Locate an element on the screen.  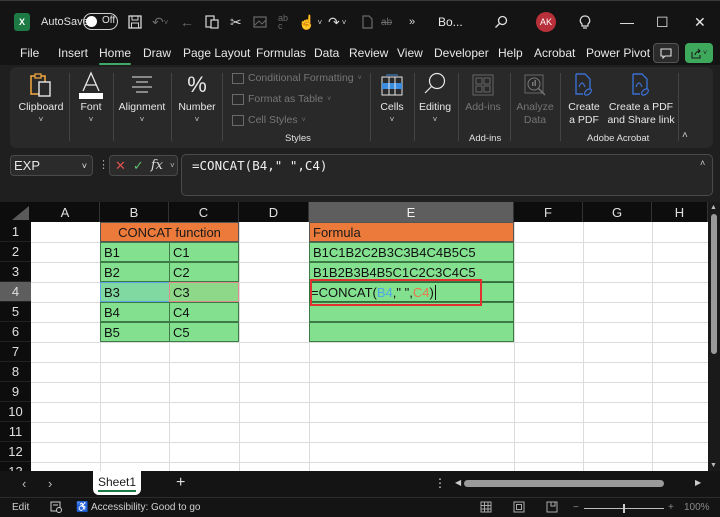
clipboard-button: Clipboard ˅ is located at coordinates (41, 107).